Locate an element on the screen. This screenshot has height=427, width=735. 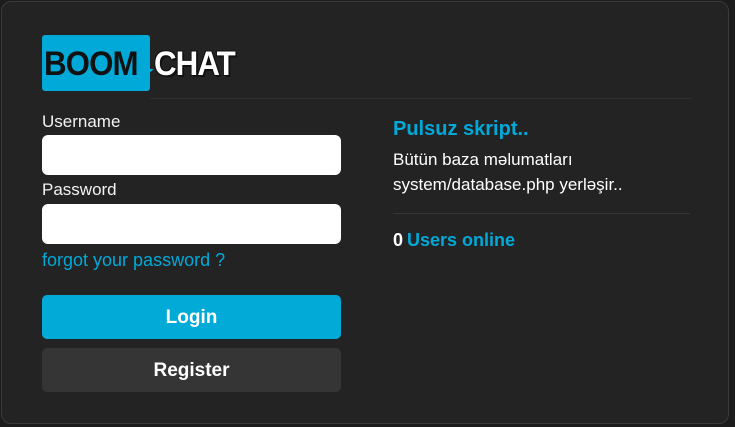
logo-text-boom: BOOM is located at coordinates (91, 64).